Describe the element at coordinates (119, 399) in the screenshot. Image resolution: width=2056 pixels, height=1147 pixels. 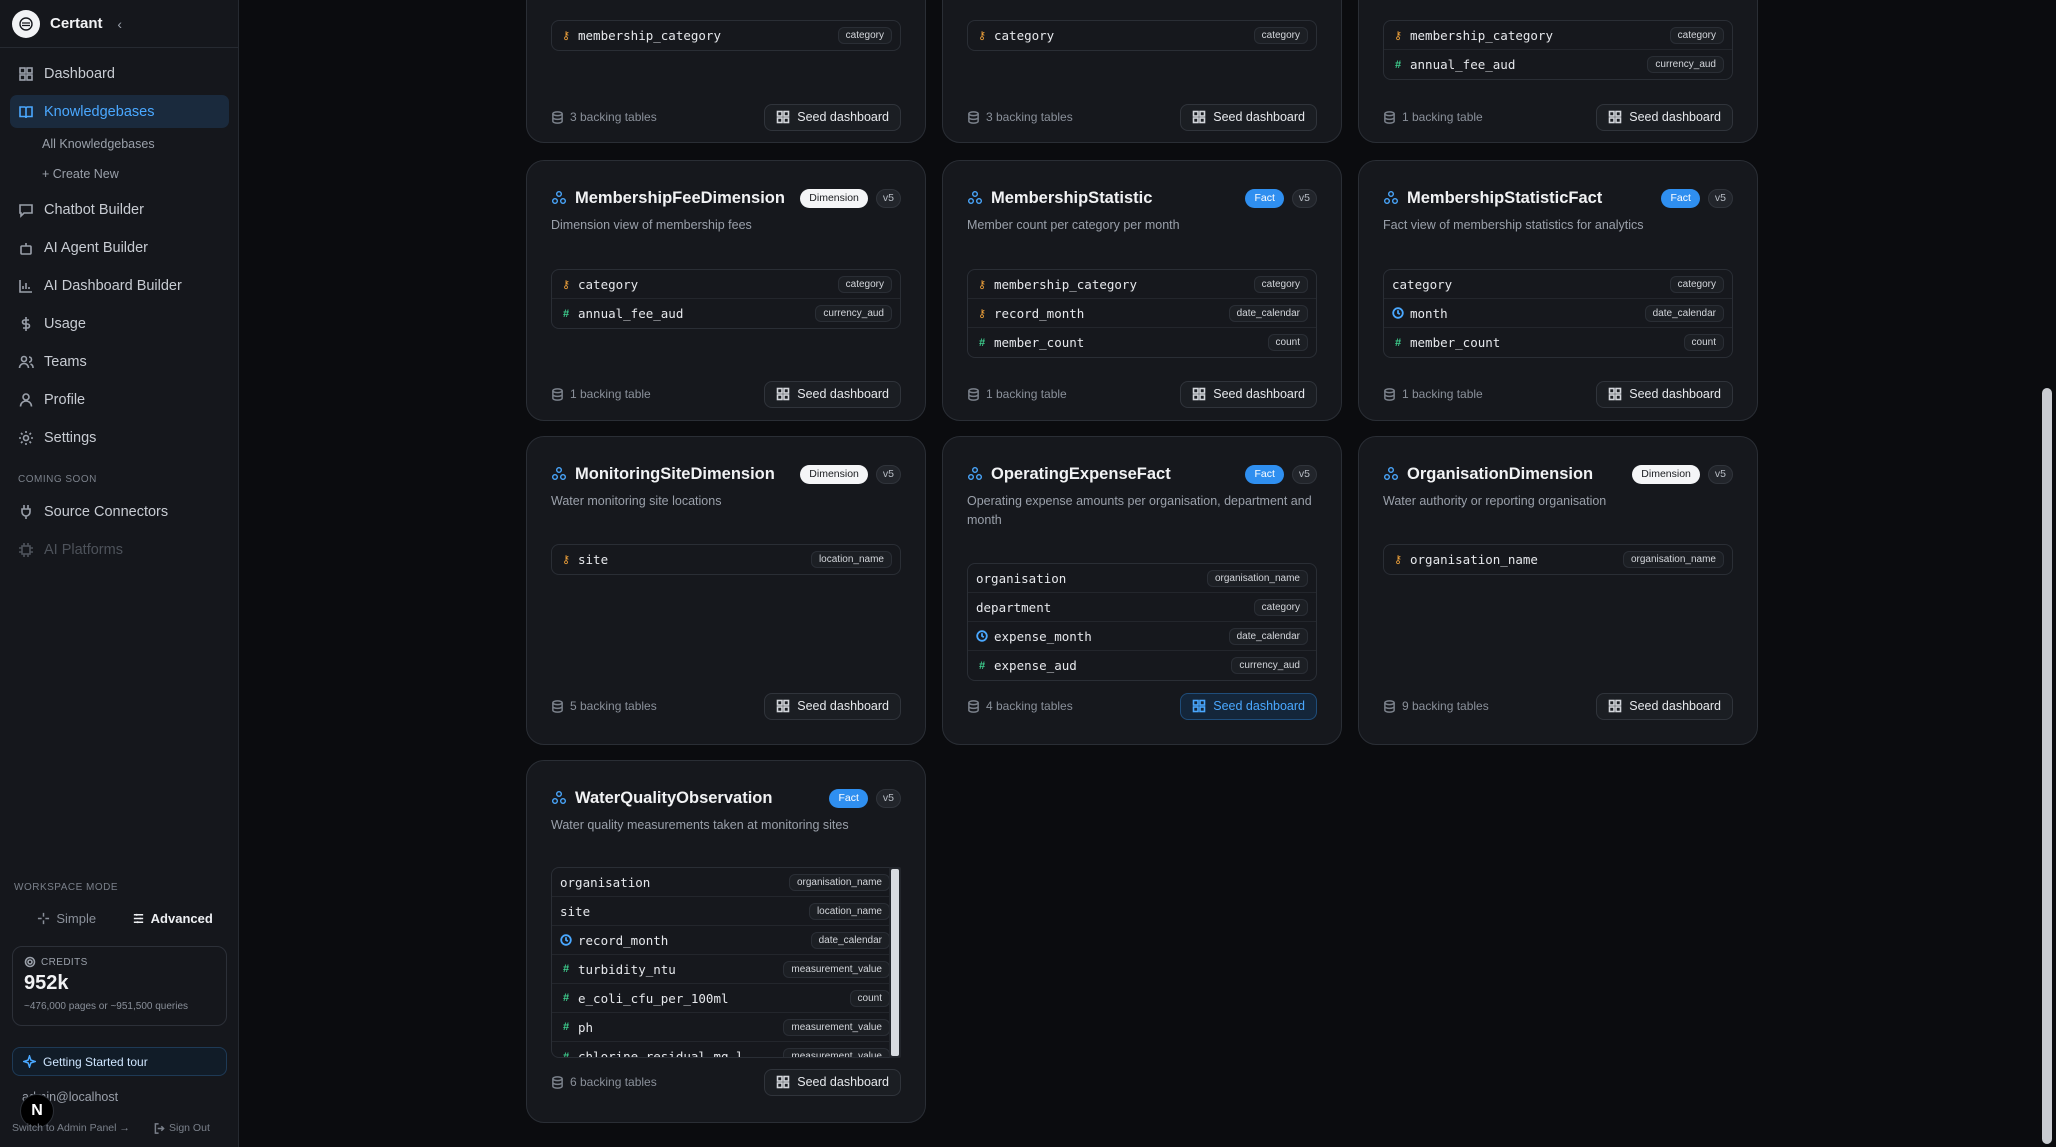
I see `sidebar-item-profile: Profile` at that location.